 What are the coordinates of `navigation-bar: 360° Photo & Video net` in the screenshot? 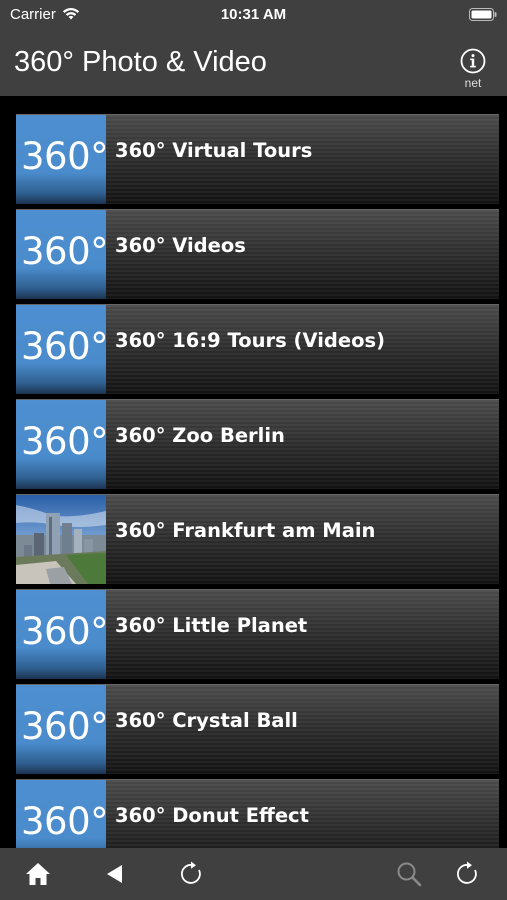 It's located at (253, 63).